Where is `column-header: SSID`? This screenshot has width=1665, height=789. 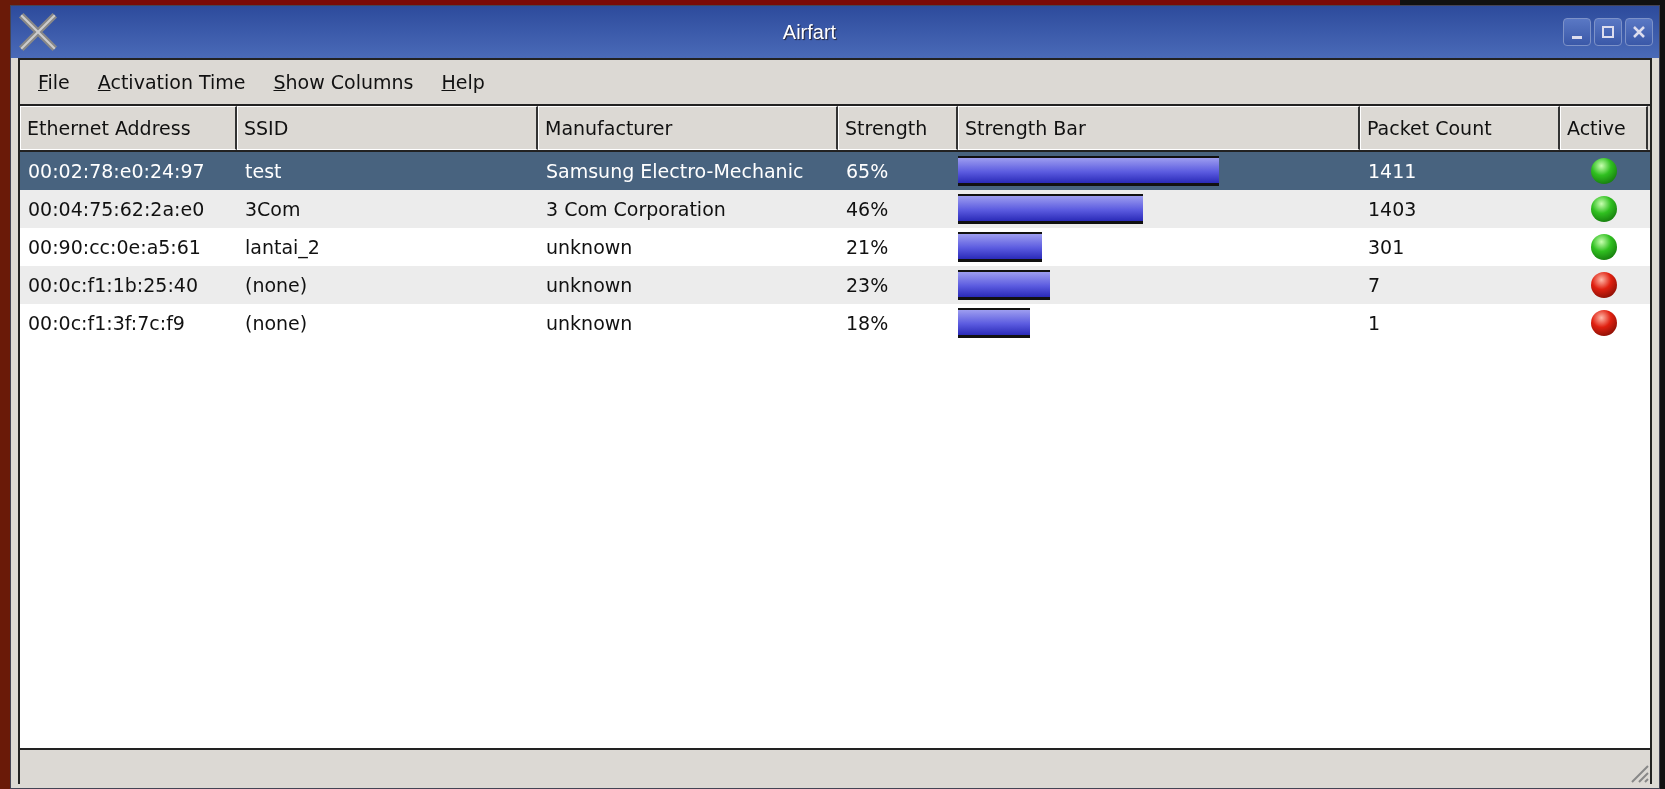 column-header: SSID is located at coordinates (387, 128).